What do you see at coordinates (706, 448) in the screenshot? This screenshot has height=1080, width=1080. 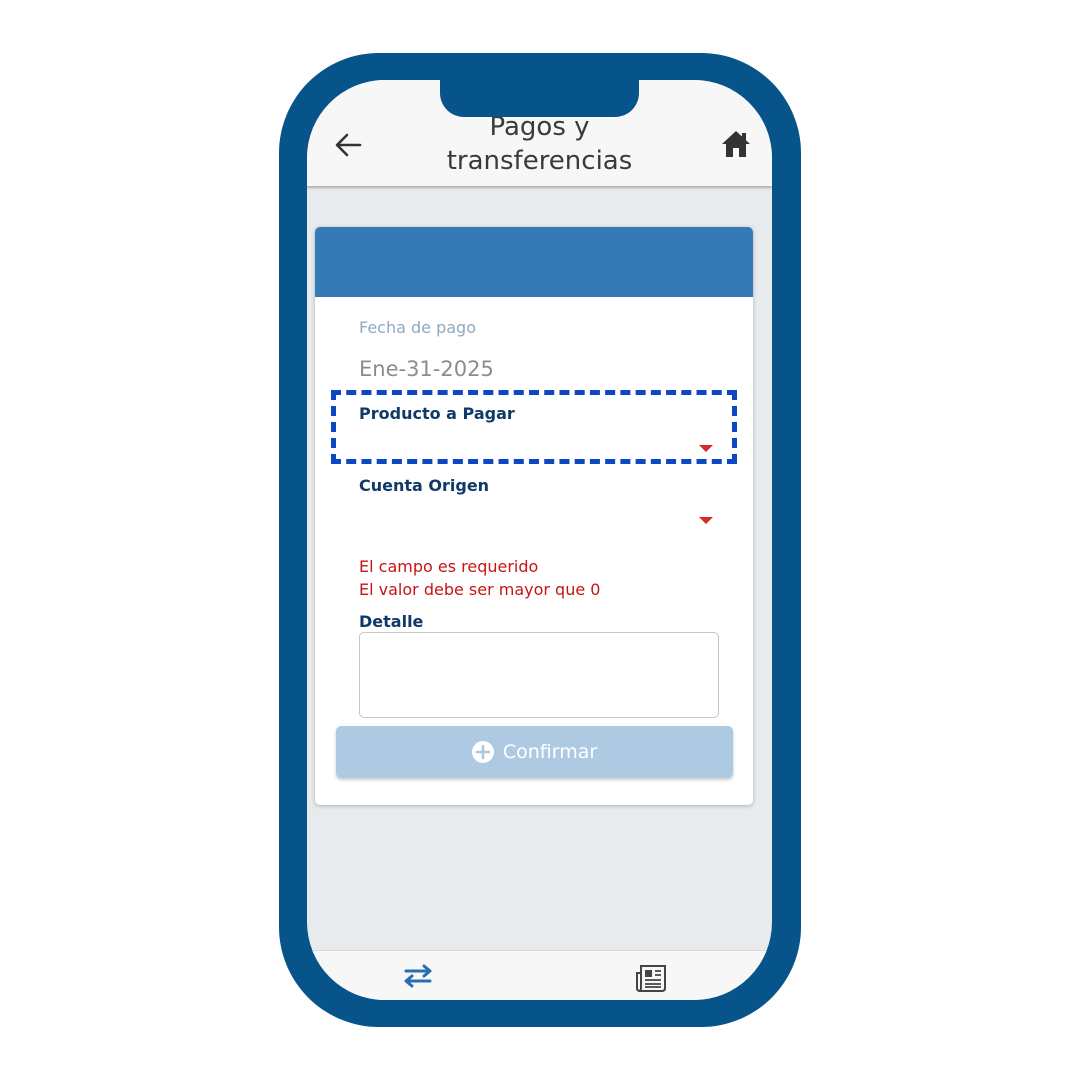 I see `producto-dropdown-caret-icon` at bounding box center [706, 448].